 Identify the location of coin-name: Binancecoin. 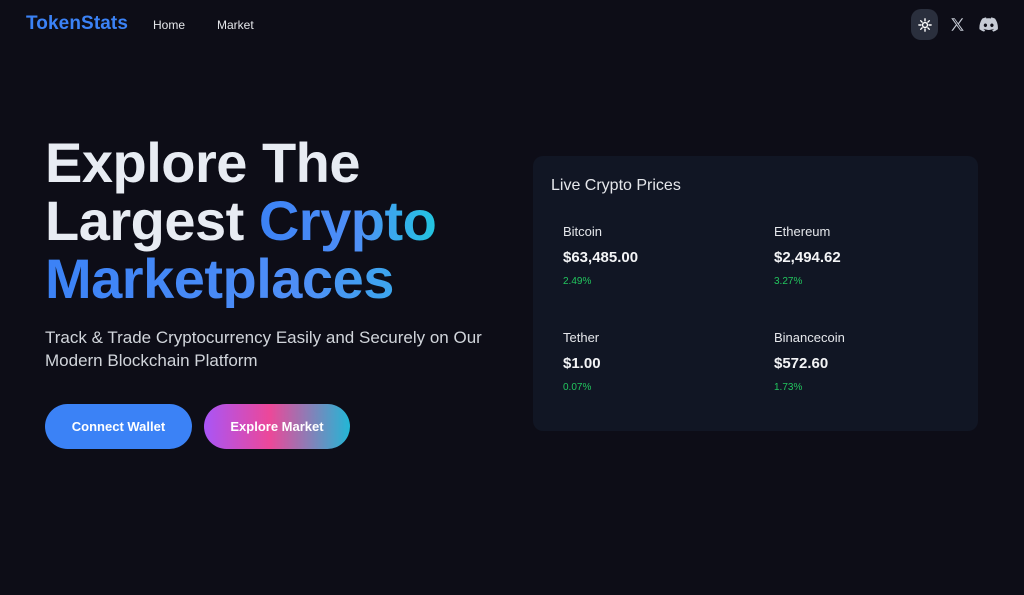
(809, 337).